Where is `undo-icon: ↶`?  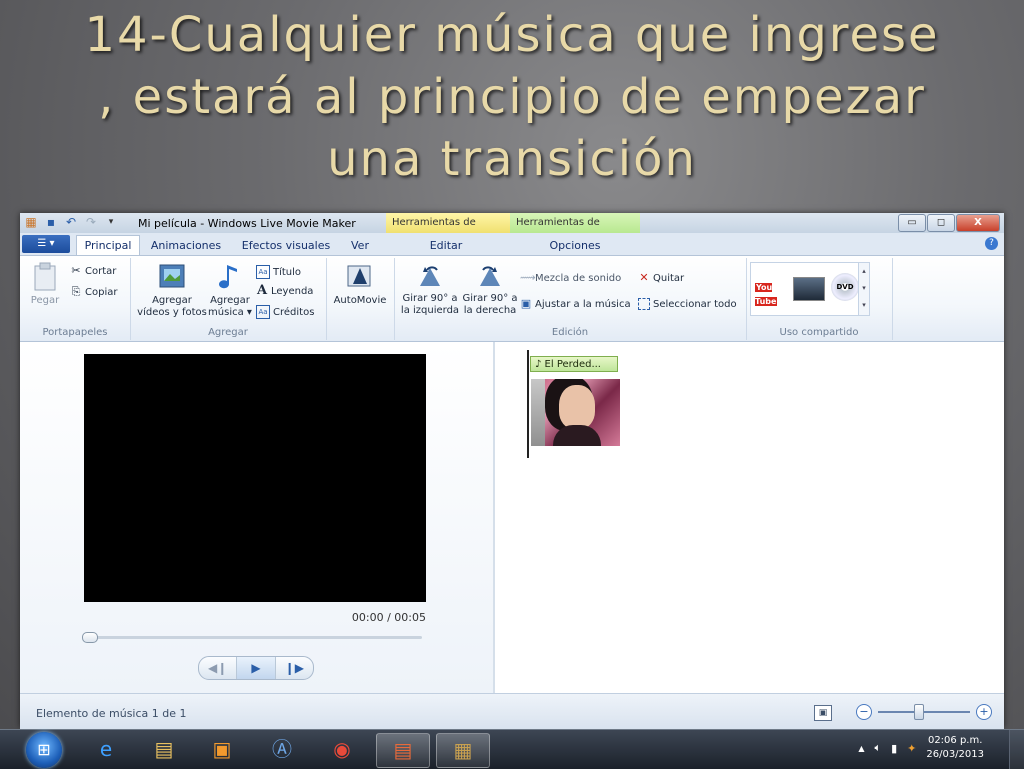 undo-icon: ↶ is located at coordinates (71, 222).